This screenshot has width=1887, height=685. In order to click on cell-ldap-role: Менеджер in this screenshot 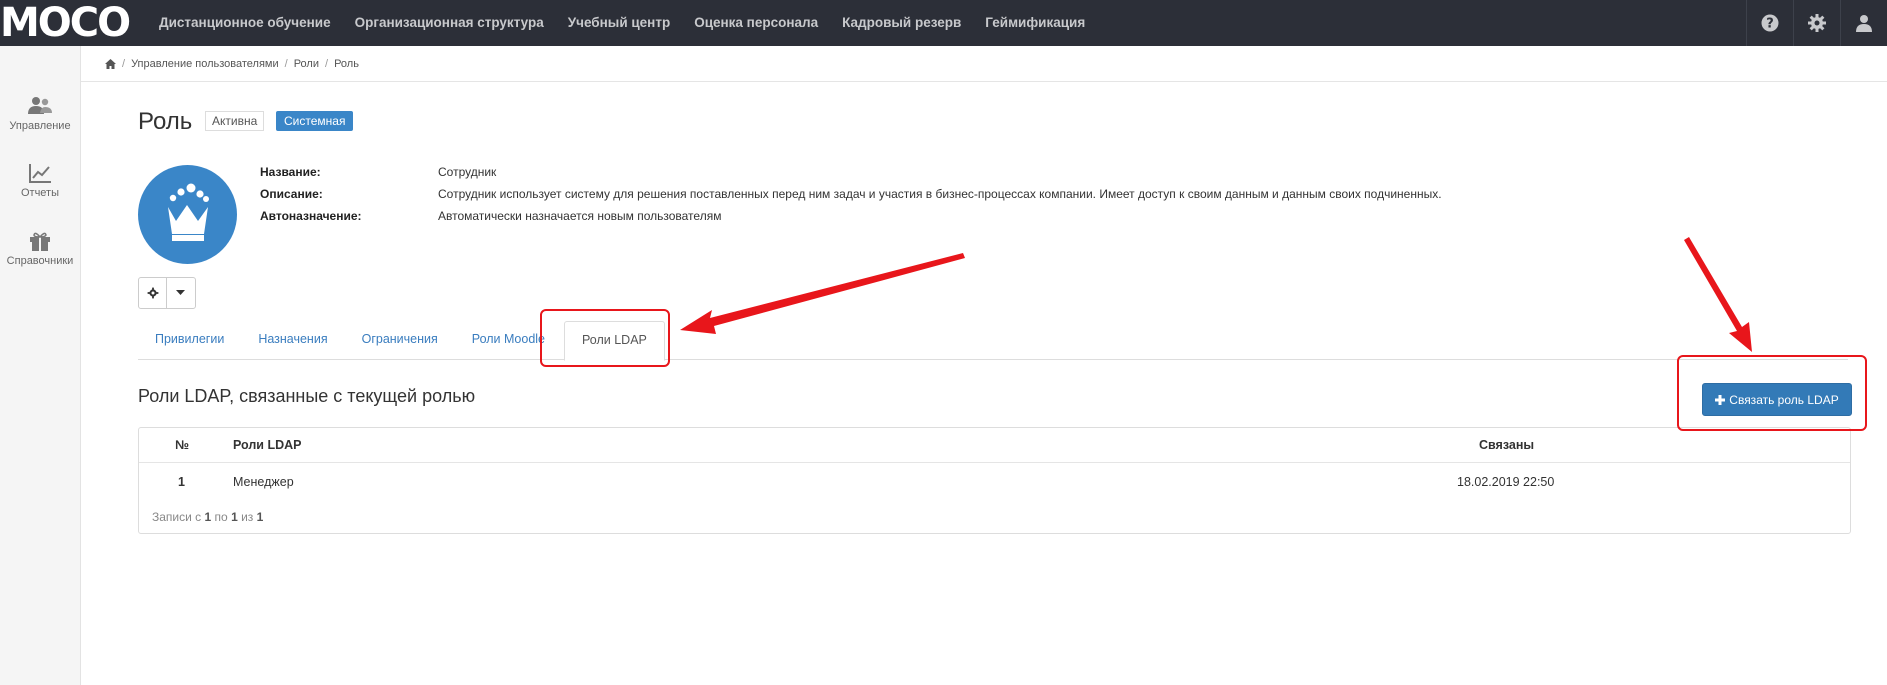, I will do `click(263, 482)`.